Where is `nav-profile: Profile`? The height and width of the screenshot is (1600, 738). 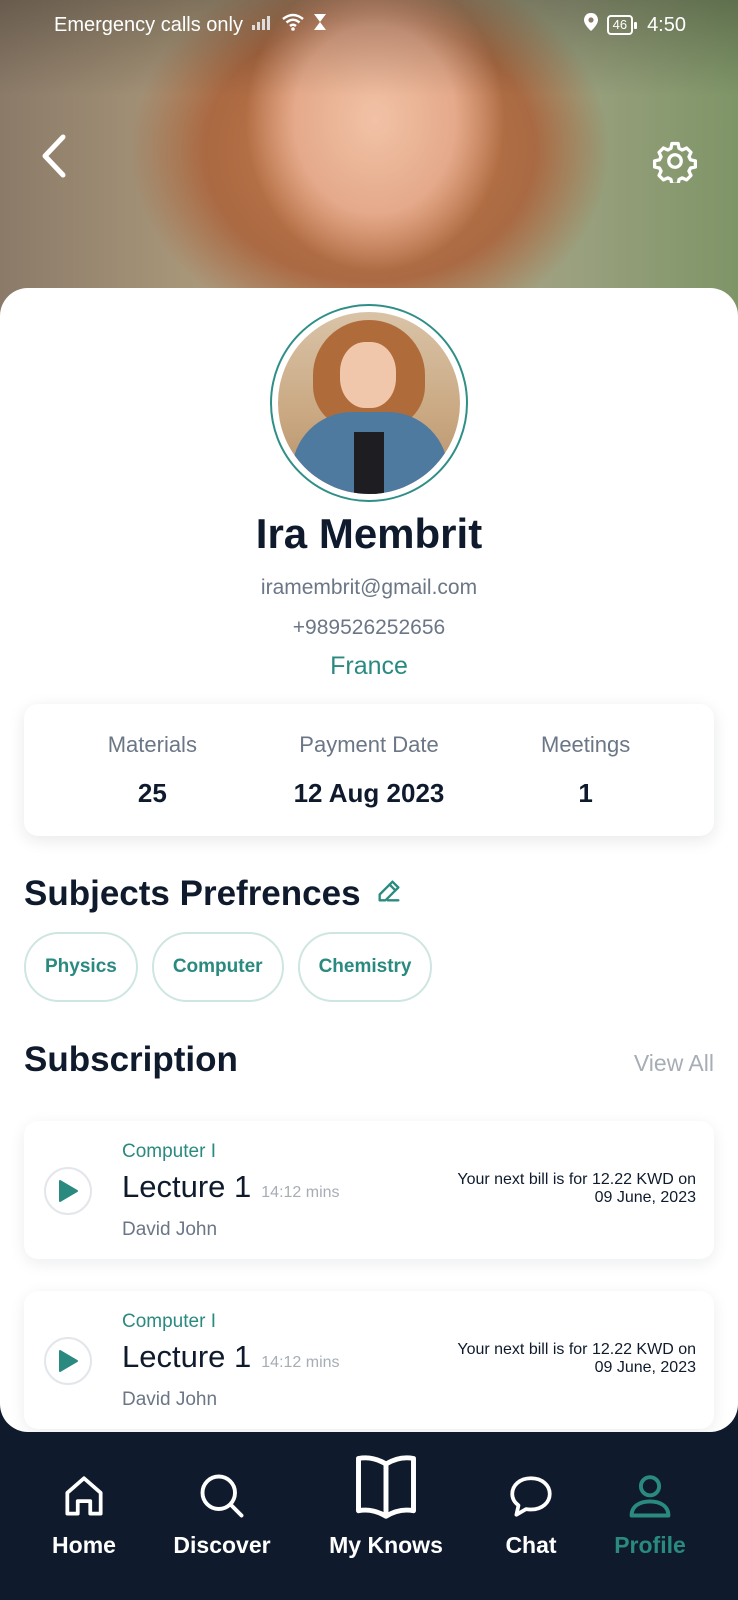 nav-profile: Profile is located at coordinates (650, 1516).